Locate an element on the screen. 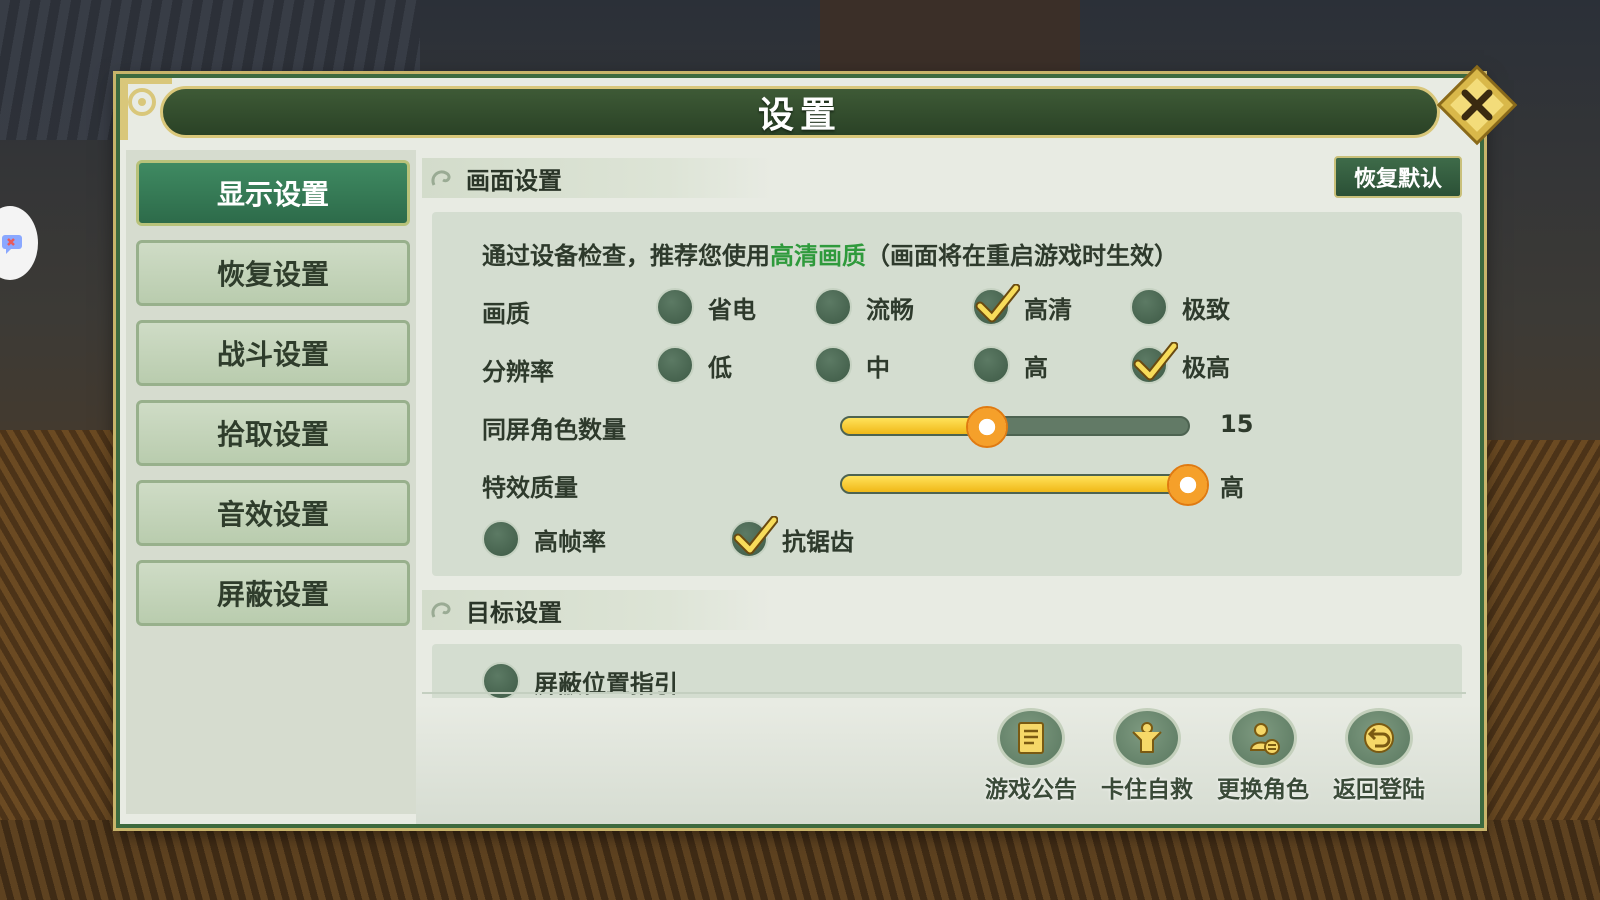 This screenshot has height=900, width=1600. mist-decoration is located at coordinates (948, 764).